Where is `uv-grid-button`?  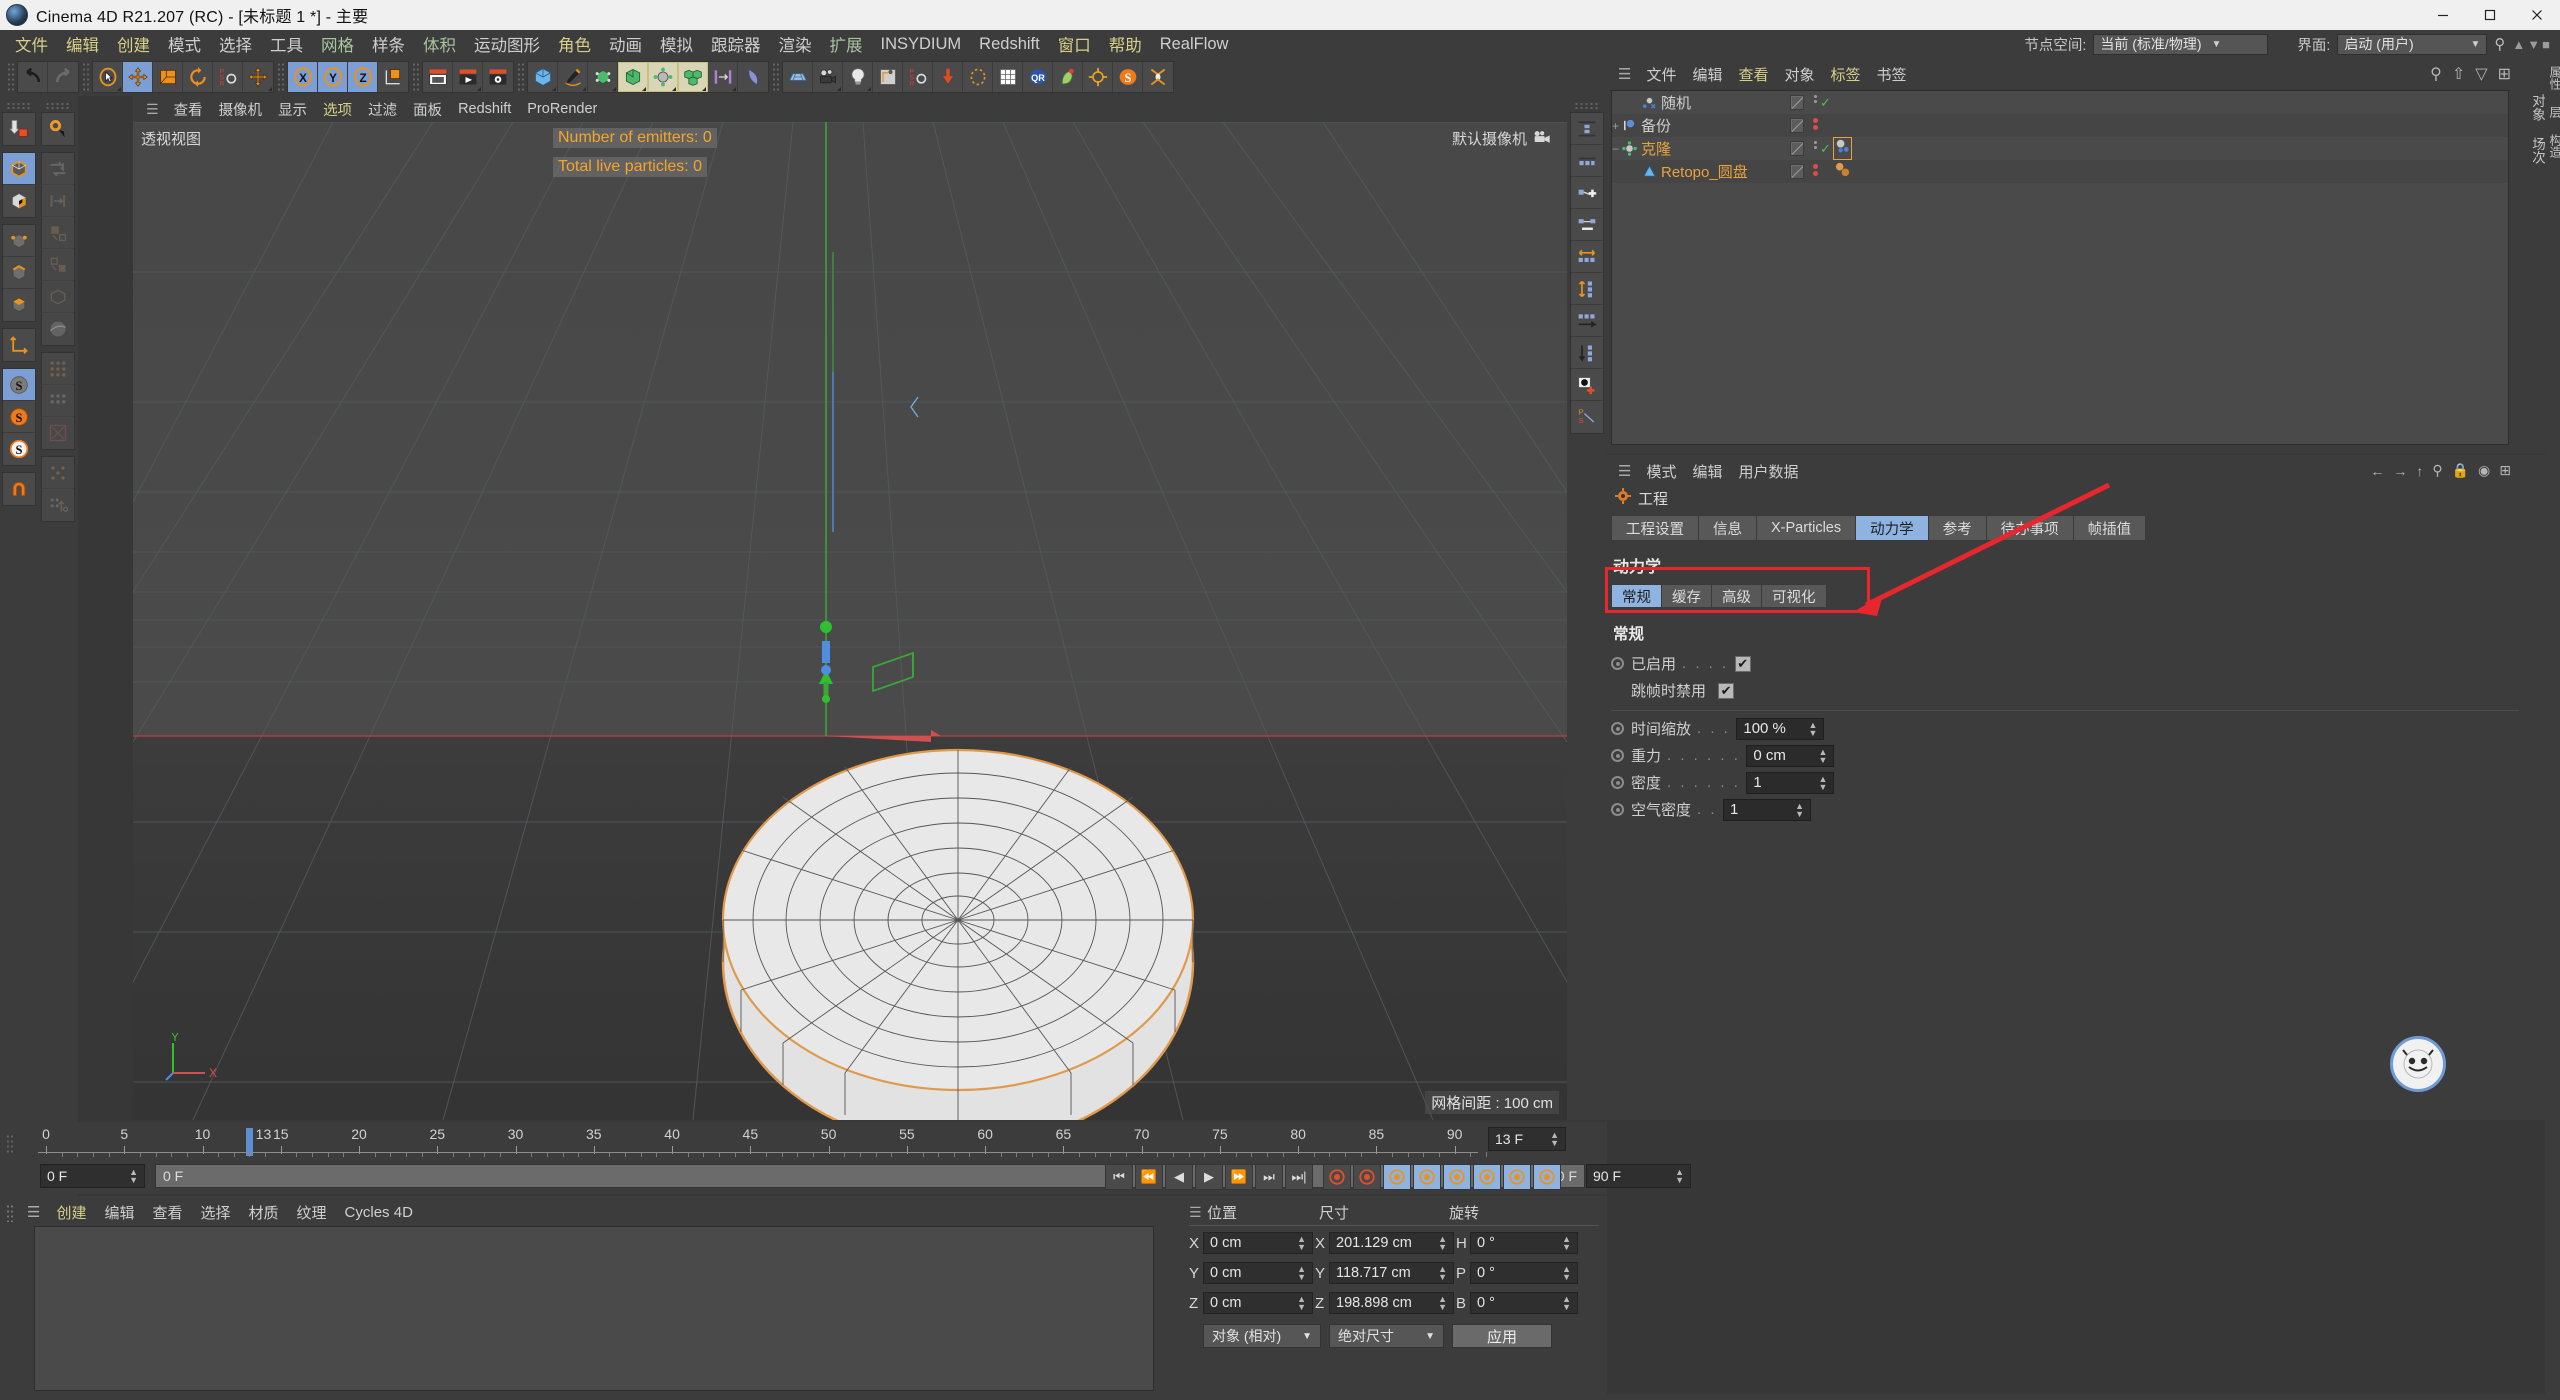
uv-grid-button is located at coordinates (58, 401).